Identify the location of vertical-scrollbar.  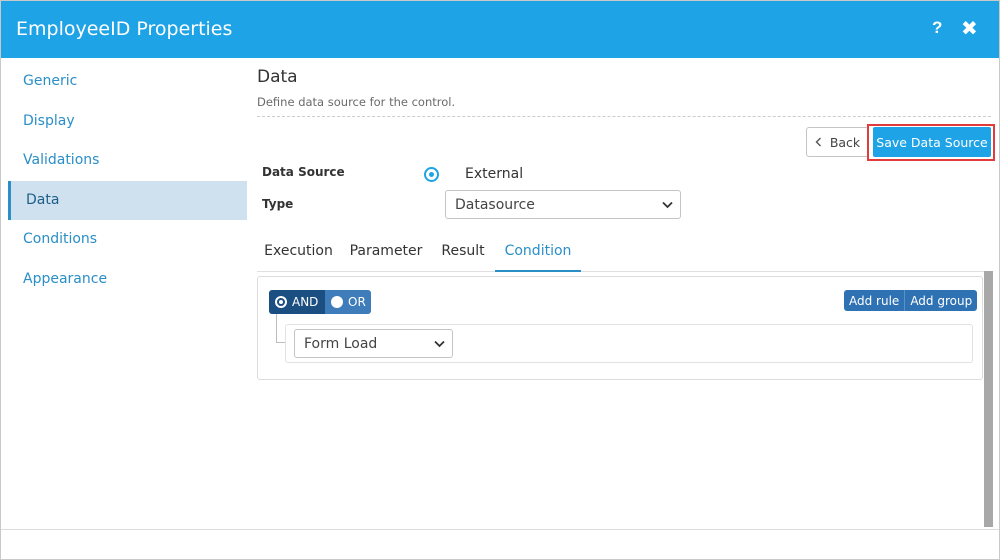
(988, 399).